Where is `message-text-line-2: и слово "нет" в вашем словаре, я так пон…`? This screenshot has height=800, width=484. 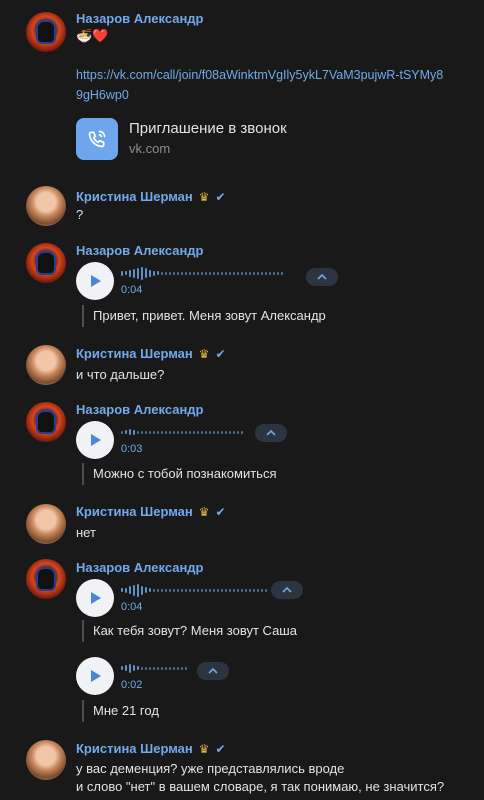
message-text-line-2: и слово "нет" в вашем словаре, я так пон… is located at coordinates (260, 786).